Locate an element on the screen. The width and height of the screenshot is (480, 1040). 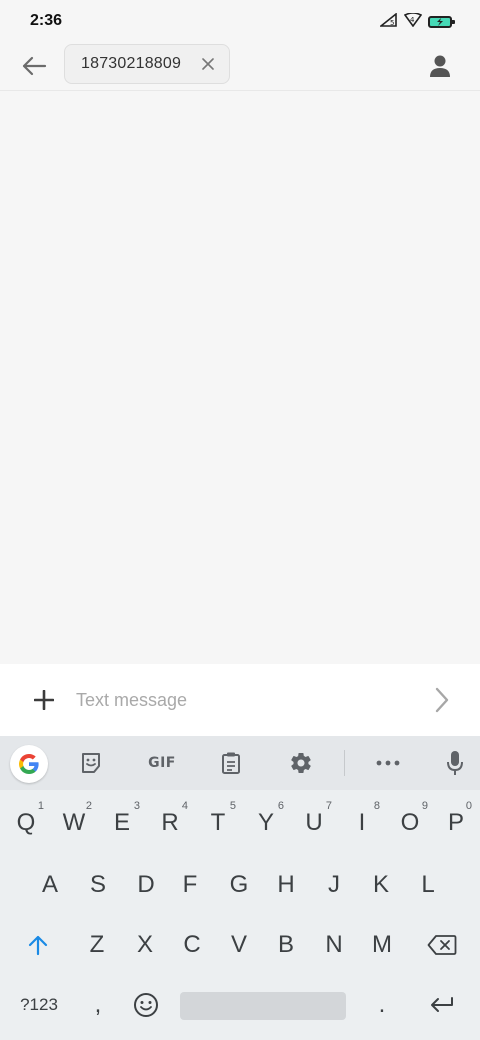
key-h: H is located at coordinates (286, 885).